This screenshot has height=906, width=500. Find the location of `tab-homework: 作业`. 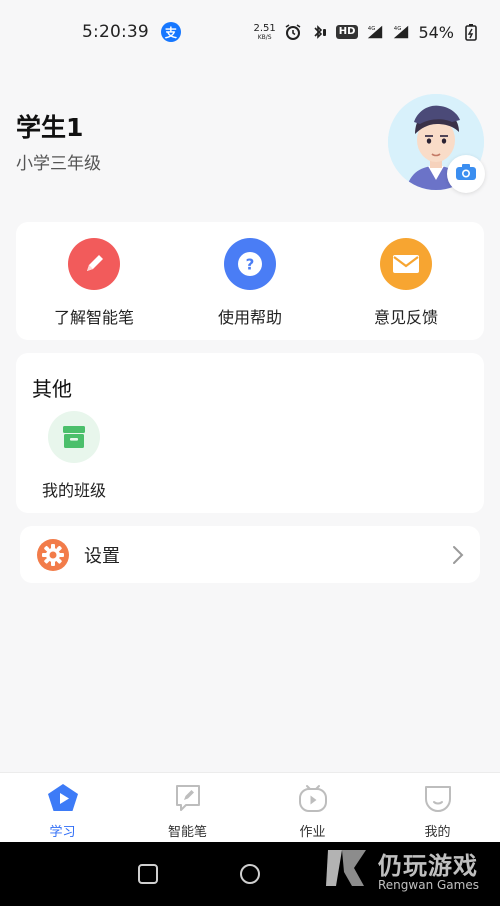

tab-homework: 作业 is located at coordinates (312, 807).